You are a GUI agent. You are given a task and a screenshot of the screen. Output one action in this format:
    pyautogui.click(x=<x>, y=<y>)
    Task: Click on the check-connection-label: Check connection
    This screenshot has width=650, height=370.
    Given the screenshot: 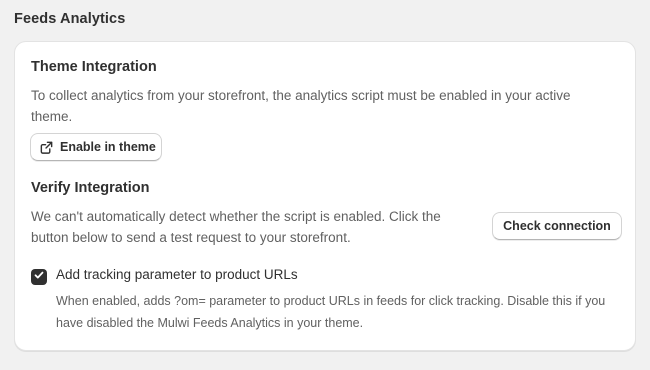 What is the action you would take?
    pyautogui.click(x=557, y=226)
    